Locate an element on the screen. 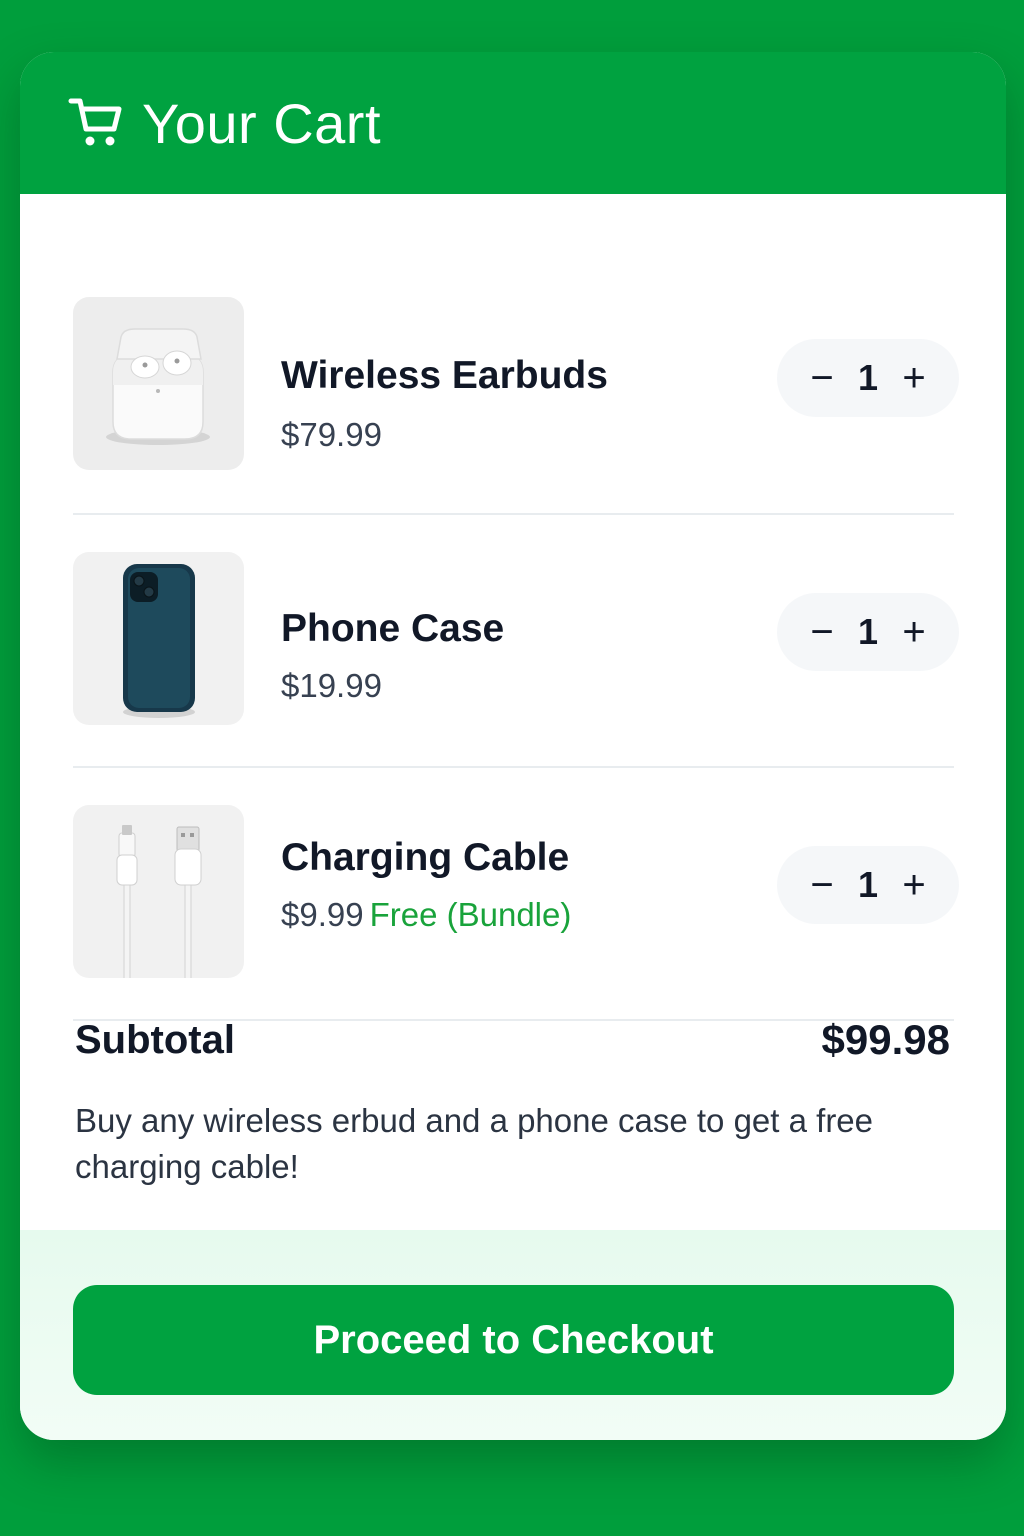  item-price-value: $19.99 is located at coordinates (331, 685).